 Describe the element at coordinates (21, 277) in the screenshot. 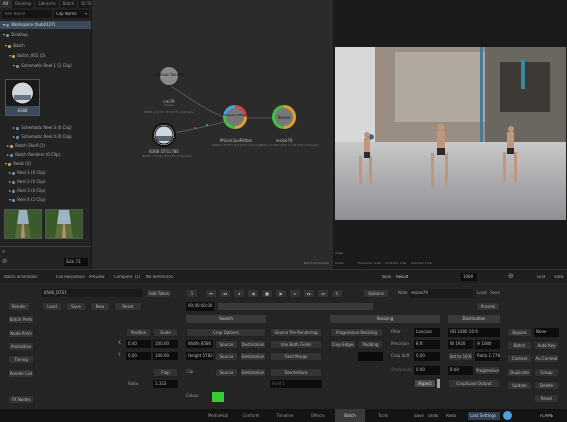

I see `tab-batch-schematic: Batch Schematic` at that location.